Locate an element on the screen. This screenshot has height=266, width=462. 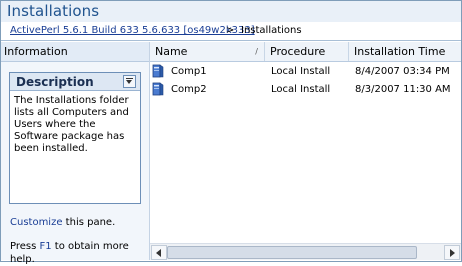
description-panel-header: Description is located at coordinates (75, 82).